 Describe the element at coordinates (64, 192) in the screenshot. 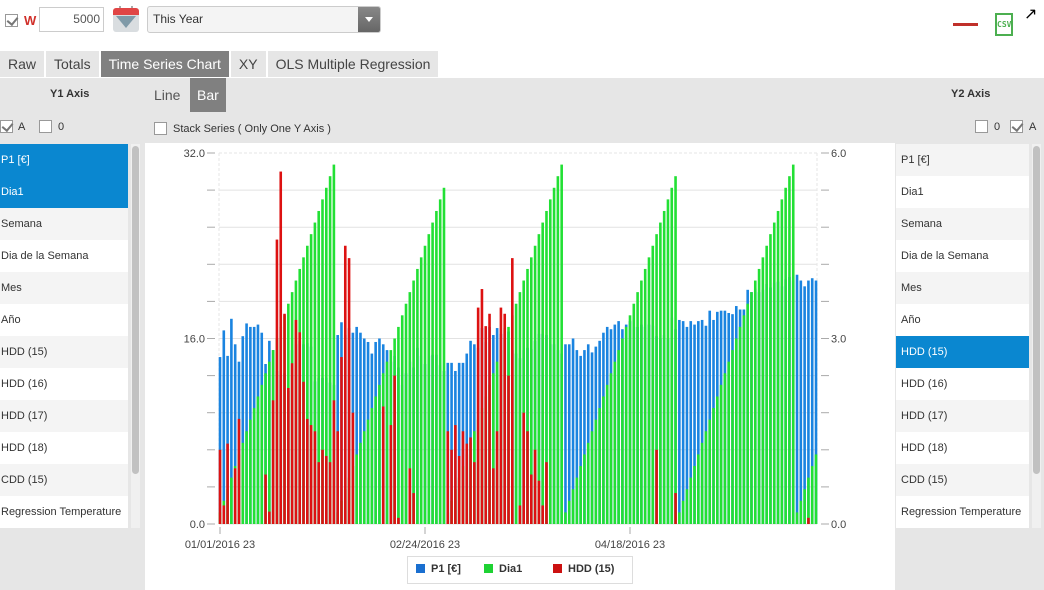

I see `y1-list-item: Dia1` at that location.